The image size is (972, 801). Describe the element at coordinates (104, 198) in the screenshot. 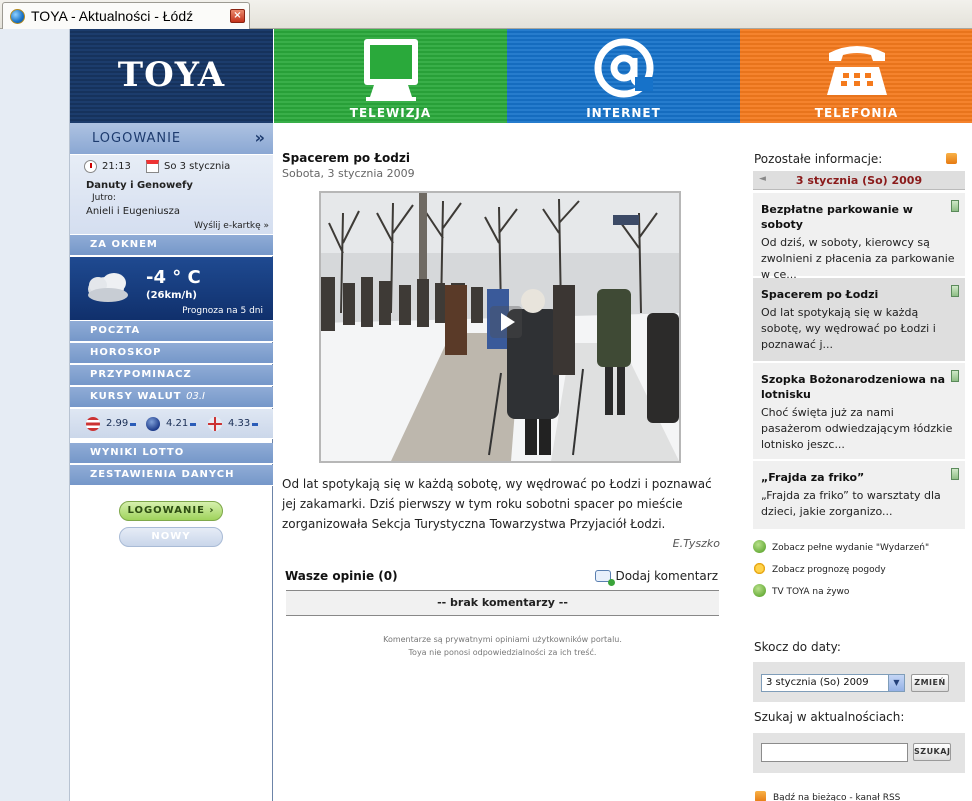

I see `tomorrow-label: Jutro:` at that location.